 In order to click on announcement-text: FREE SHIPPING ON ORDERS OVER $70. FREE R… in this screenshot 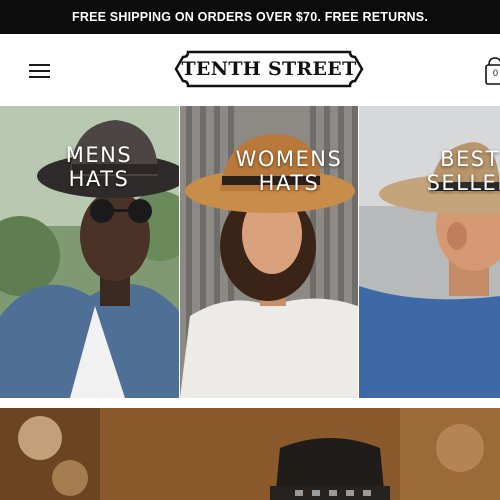, I will do `click(250, 17)`.